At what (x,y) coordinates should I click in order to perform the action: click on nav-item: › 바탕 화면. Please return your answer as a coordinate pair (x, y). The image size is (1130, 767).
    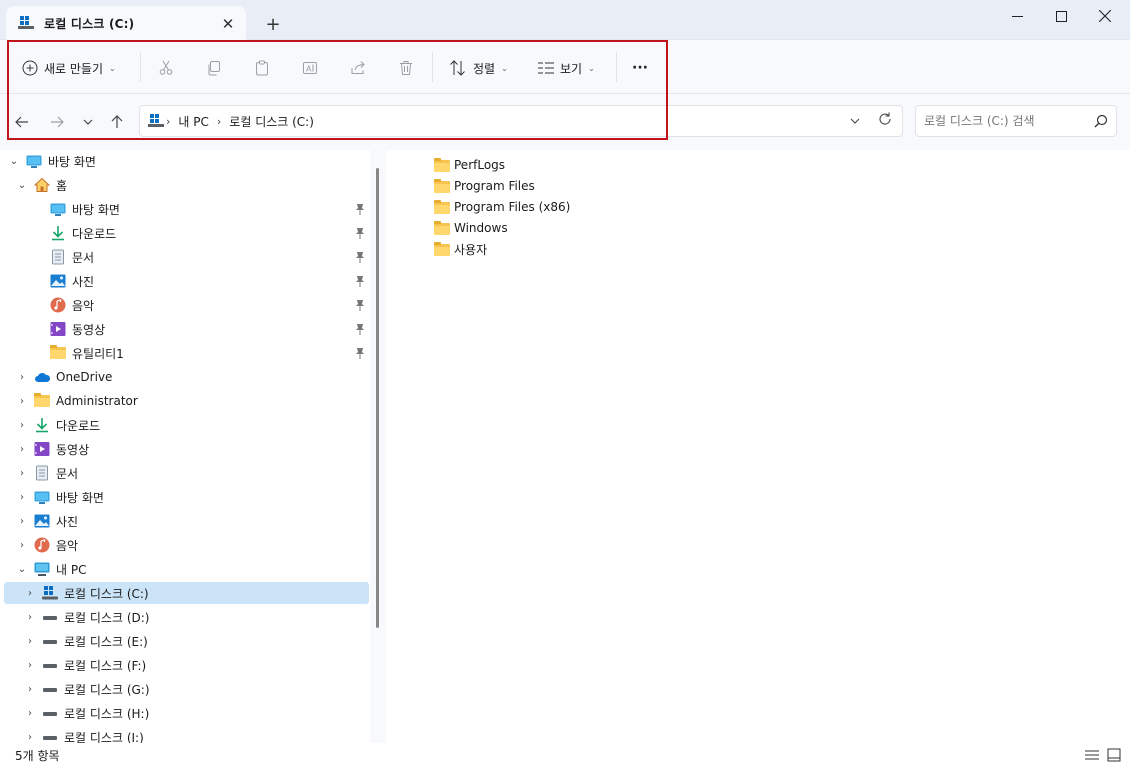
    Looking at the image, I should click on (190, 497).